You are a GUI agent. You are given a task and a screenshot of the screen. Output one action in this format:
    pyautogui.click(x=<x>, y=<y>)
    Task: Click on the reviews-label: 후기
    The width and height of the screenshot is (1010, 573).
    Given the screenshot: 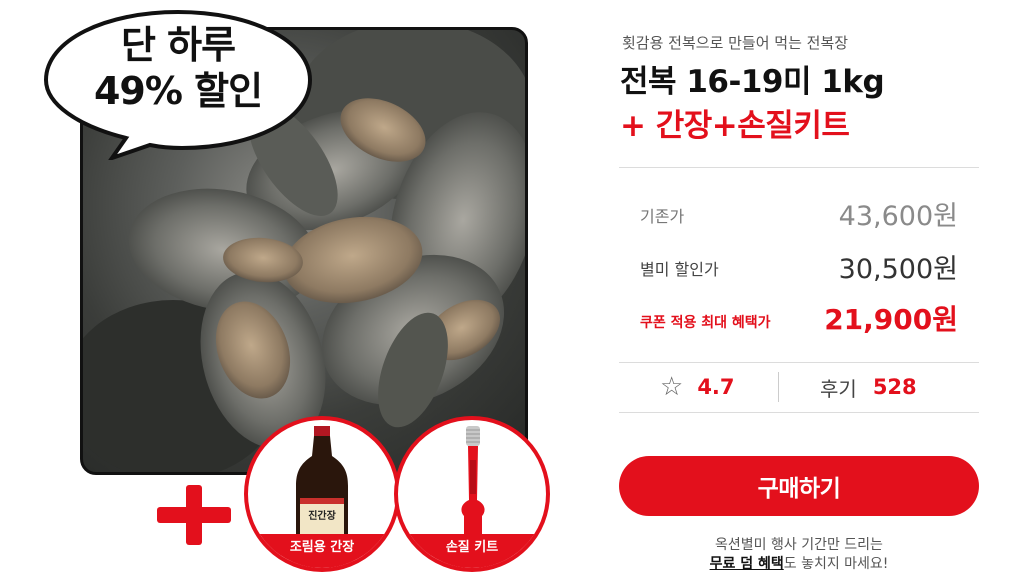 What is the action you would take?
    pyautogui.click(x=838, y=388)
    